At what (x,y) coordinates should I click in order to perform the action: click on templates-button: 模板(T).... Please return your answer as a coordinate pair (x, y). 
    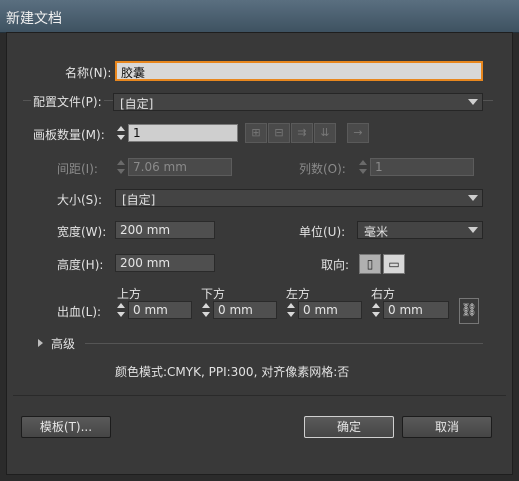
    Looking at the image, I should click on (66, 427).